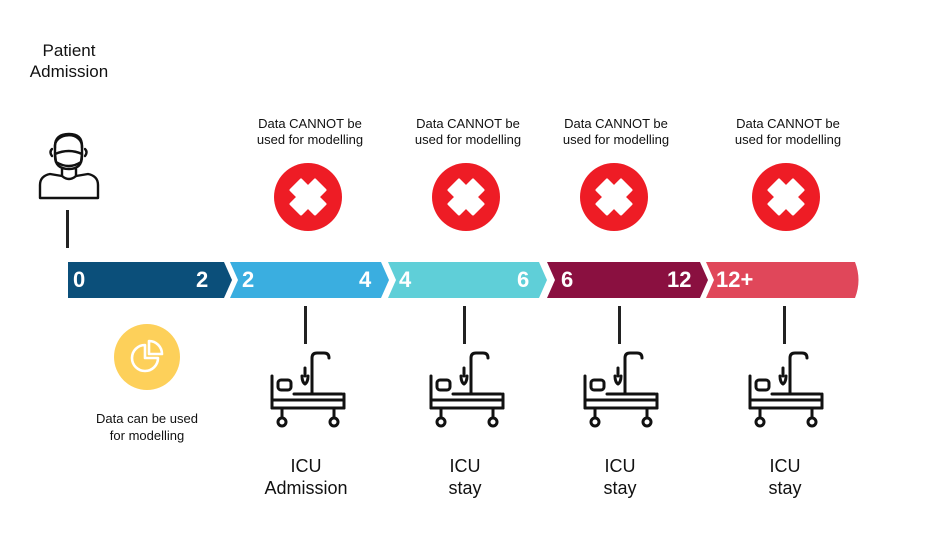 This screenshot has width=944, height=543. I want to click on segment-2-start: 2, so click(248, 279).